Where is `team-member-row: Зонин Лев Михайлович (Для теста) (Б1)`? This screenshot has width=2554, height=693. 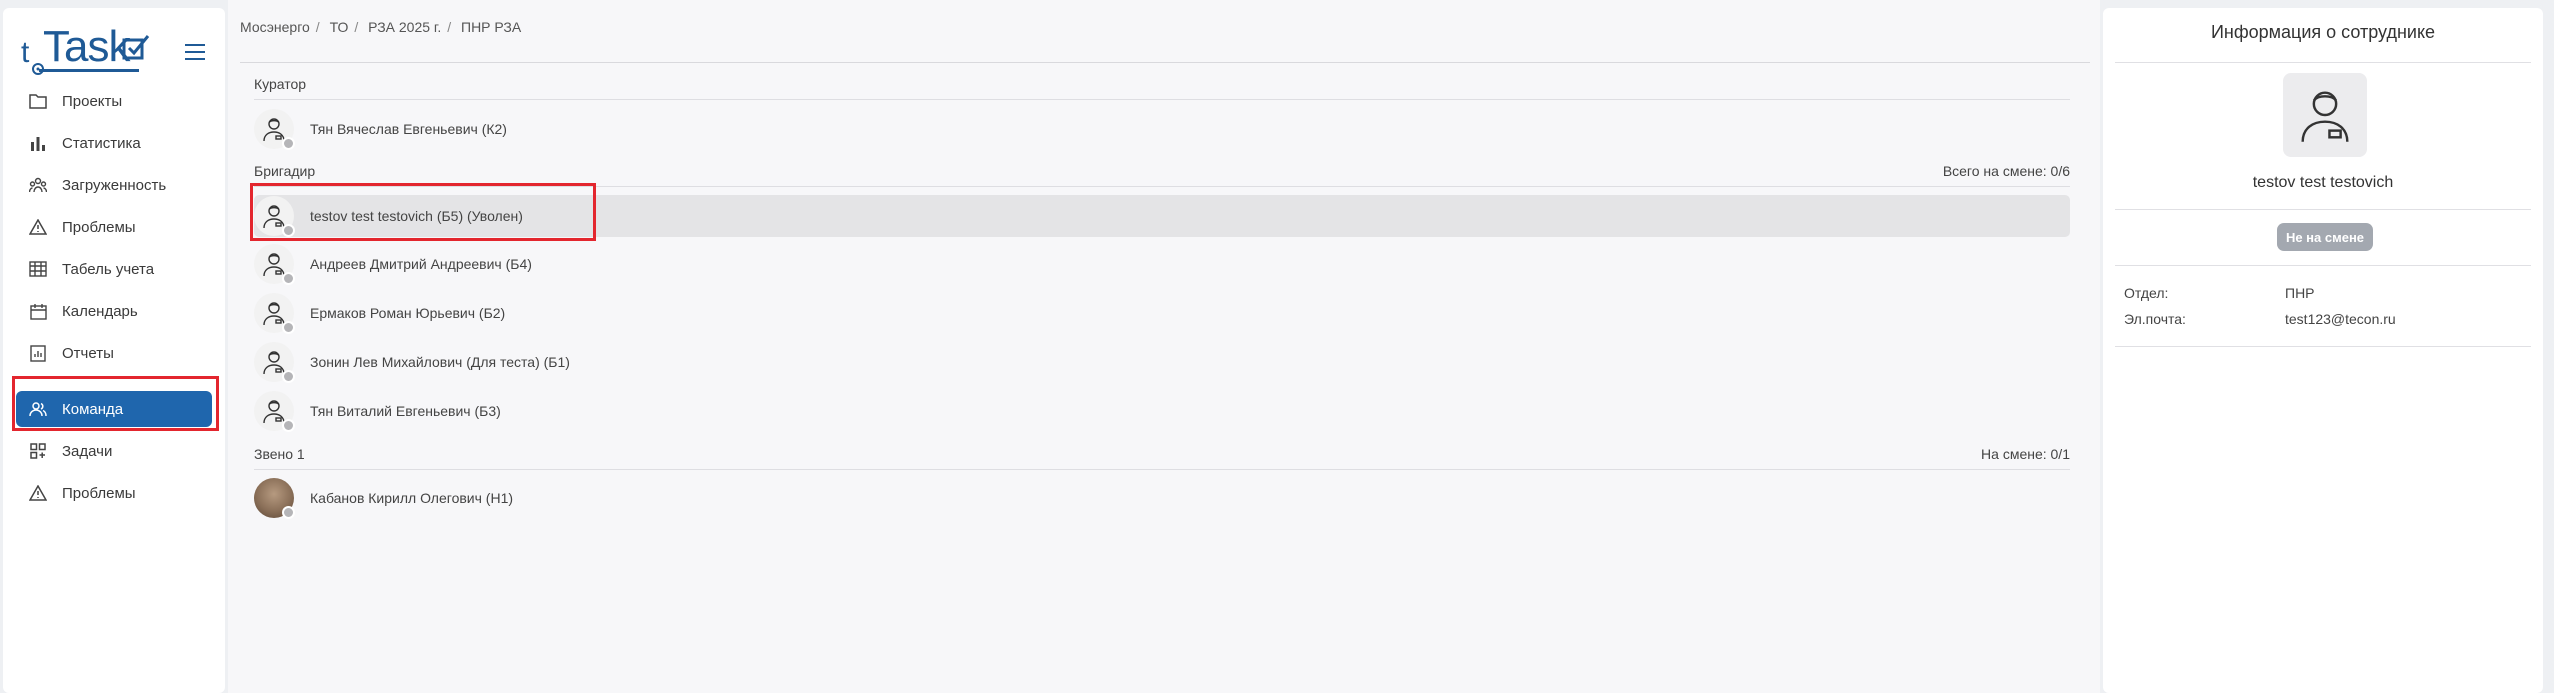 team-member-row: Зонин Лев Михайлович (Для теста) (Б1) is located at coordinates (1162, 362).